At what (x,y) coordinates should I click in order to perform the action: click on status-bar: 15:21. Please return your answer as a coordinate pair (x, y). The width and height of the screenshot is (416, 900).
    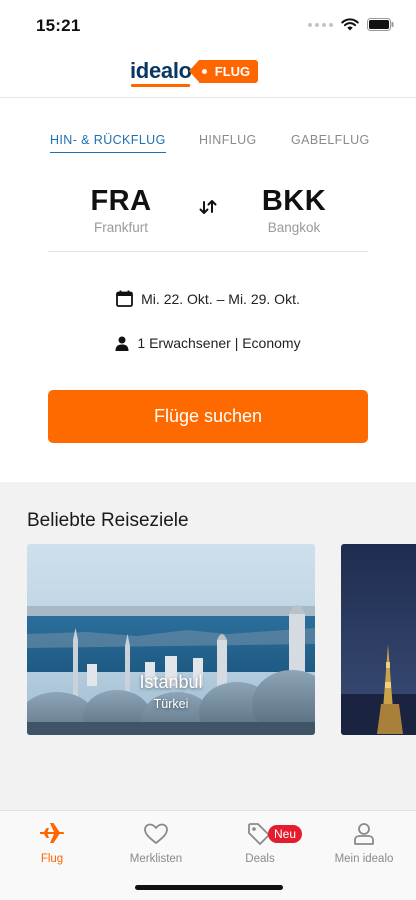
    Looking at the image, I should click on (208, 25).